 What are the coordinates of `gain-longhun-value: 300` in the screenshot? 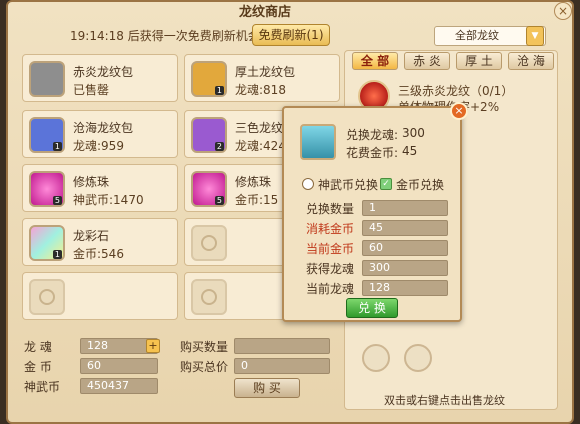 It's located at (405, 268).